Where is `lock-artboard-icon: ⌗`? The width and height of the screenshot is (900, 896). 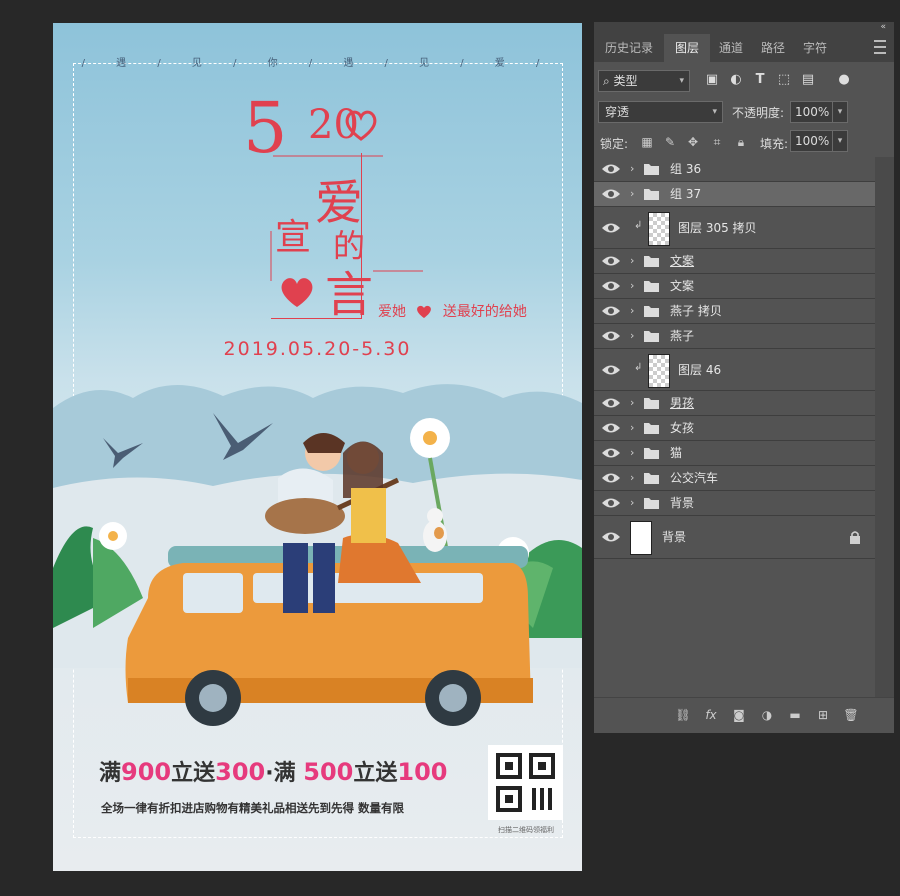 lock-artboard-icon: ⌗ is located at coordinates (717, 142).